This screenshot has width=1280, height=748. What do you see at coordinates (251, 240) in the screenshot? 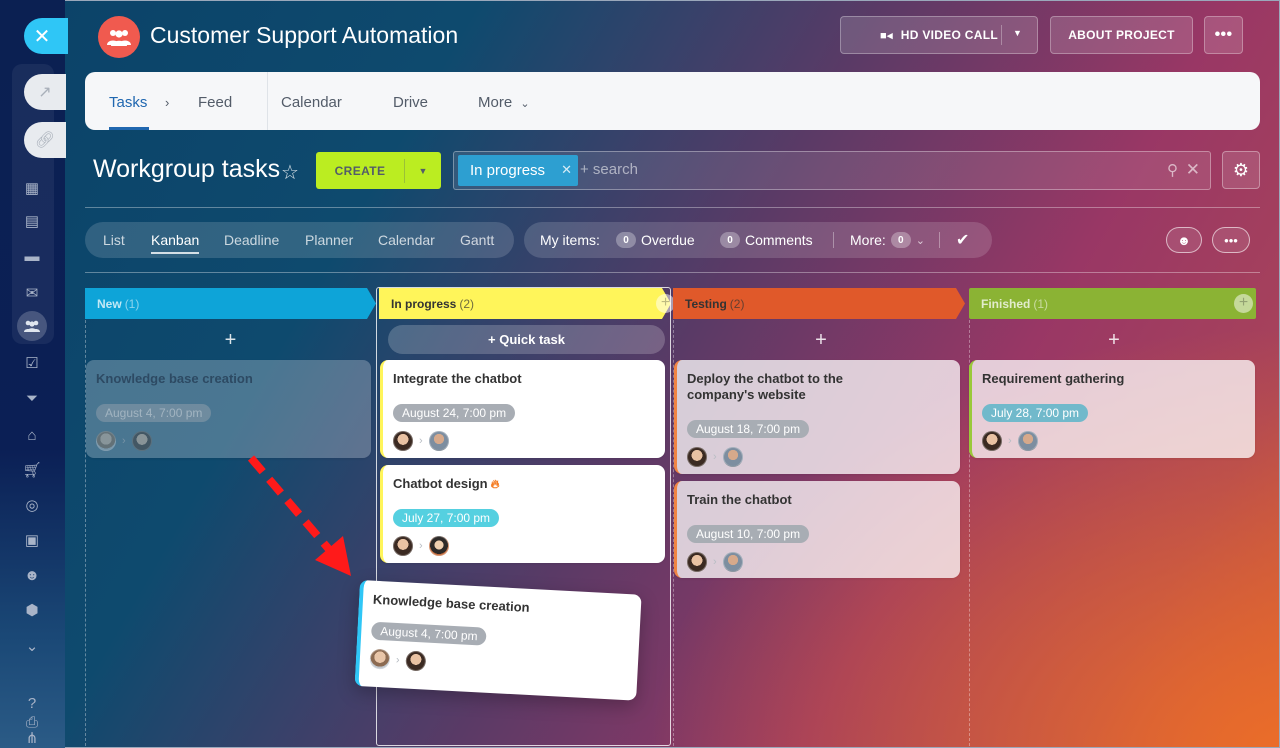
I see `view-deadline: Deadline` at bounding box center [251, 240].